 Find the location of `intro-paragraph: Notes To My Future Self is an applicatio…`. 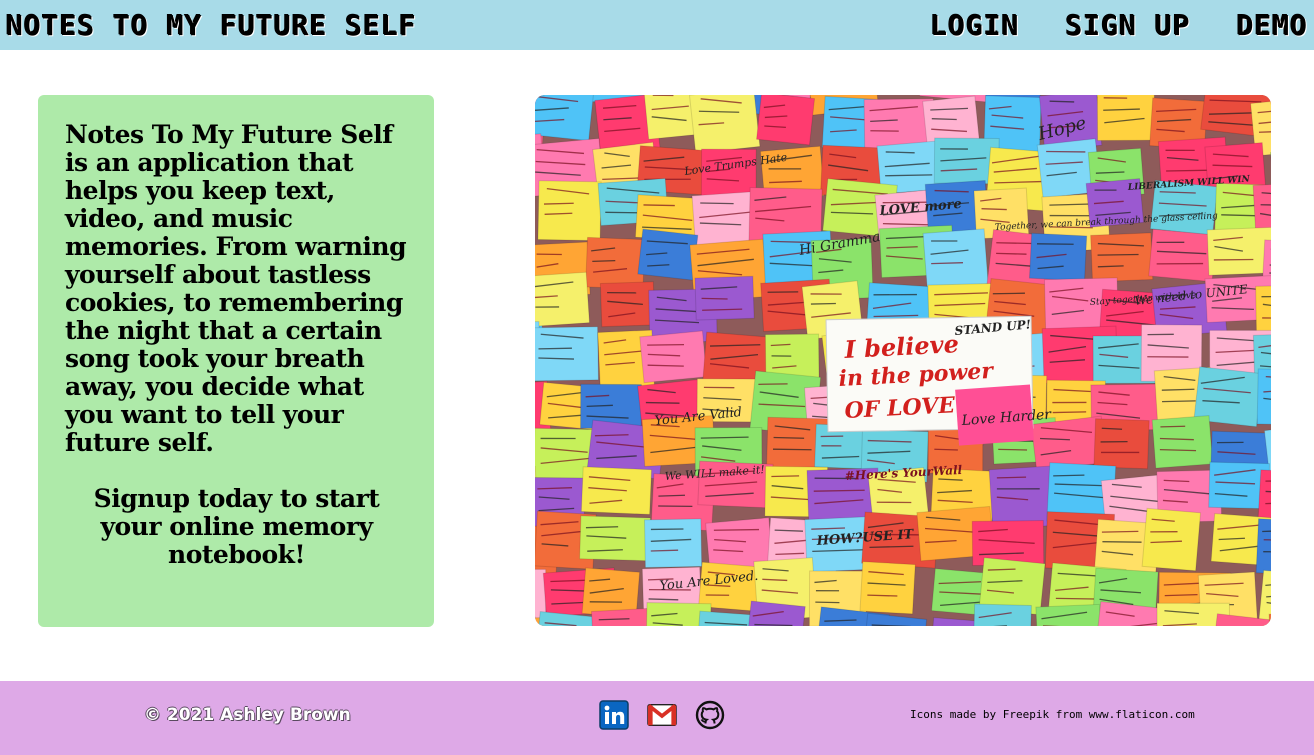

intro-paragraph: Notes To My Future Self is an applicatio… is located at coordinates (236, 288).